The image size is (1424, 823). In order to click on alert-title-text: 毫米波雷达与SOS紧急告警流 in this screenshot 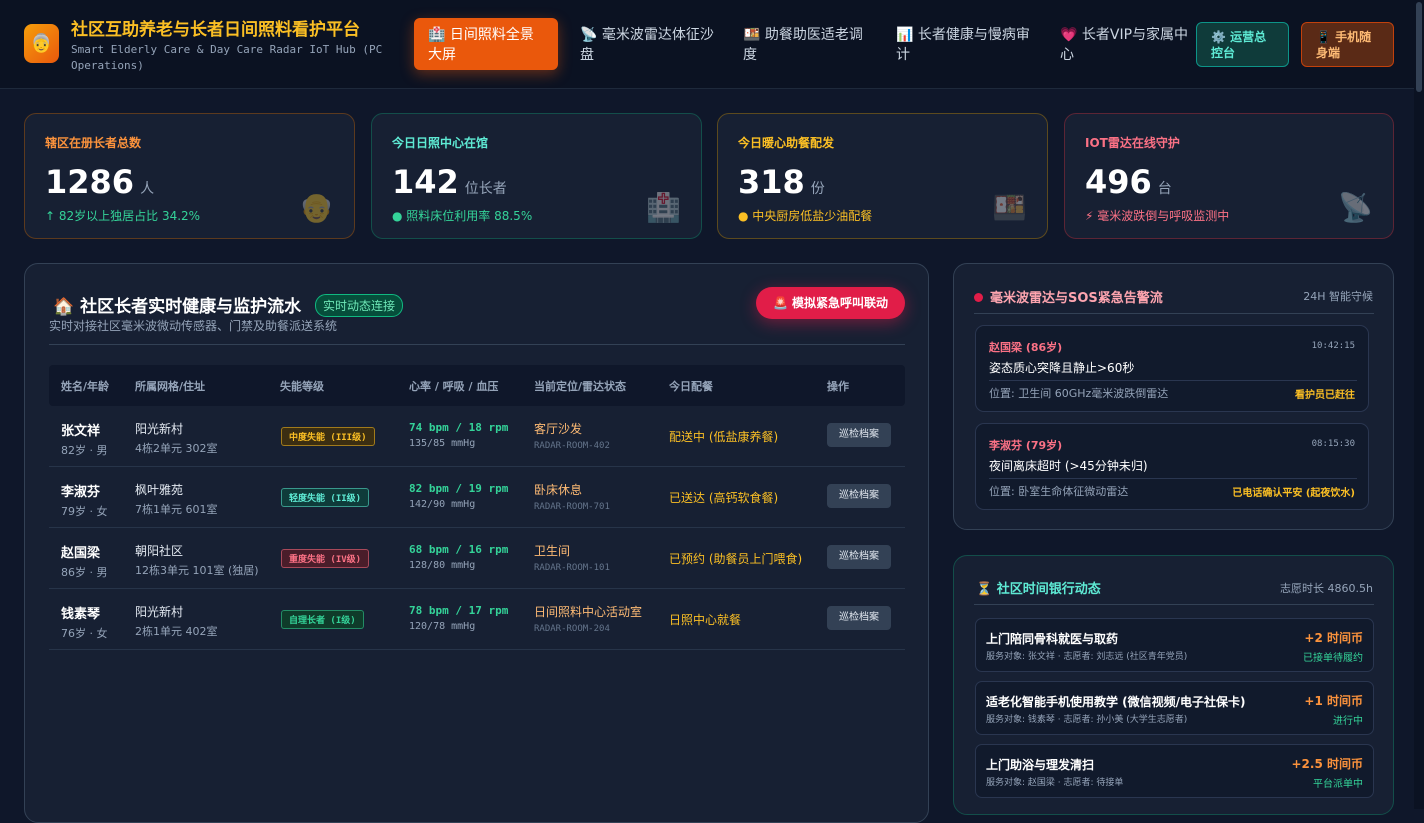, I will do `click(1076, 298)`.